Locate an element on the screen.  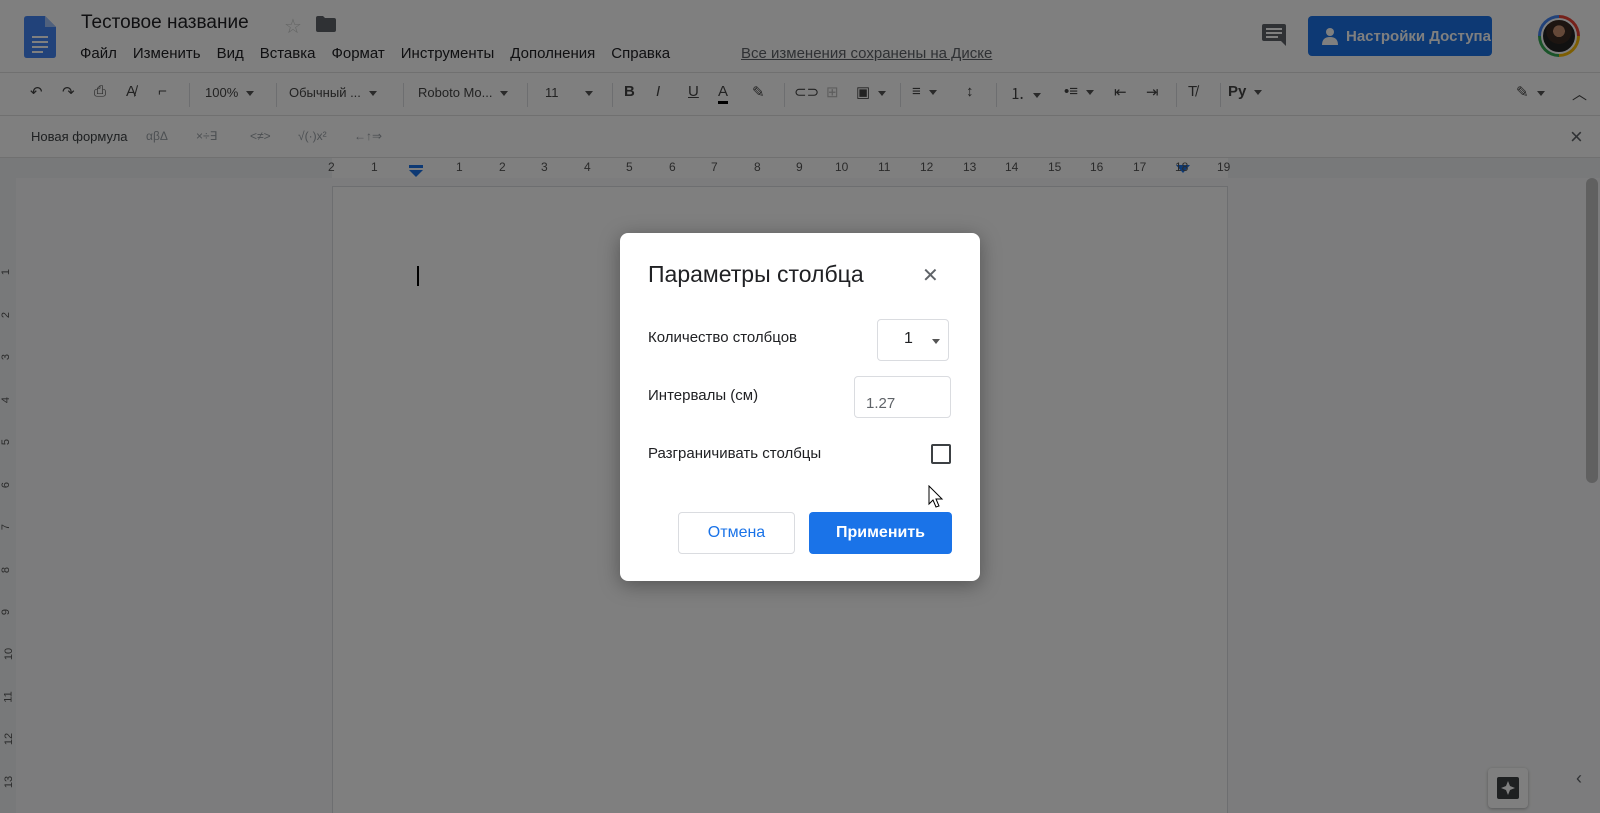
columns-count-value: 1 is located at coordinates (908, 338).